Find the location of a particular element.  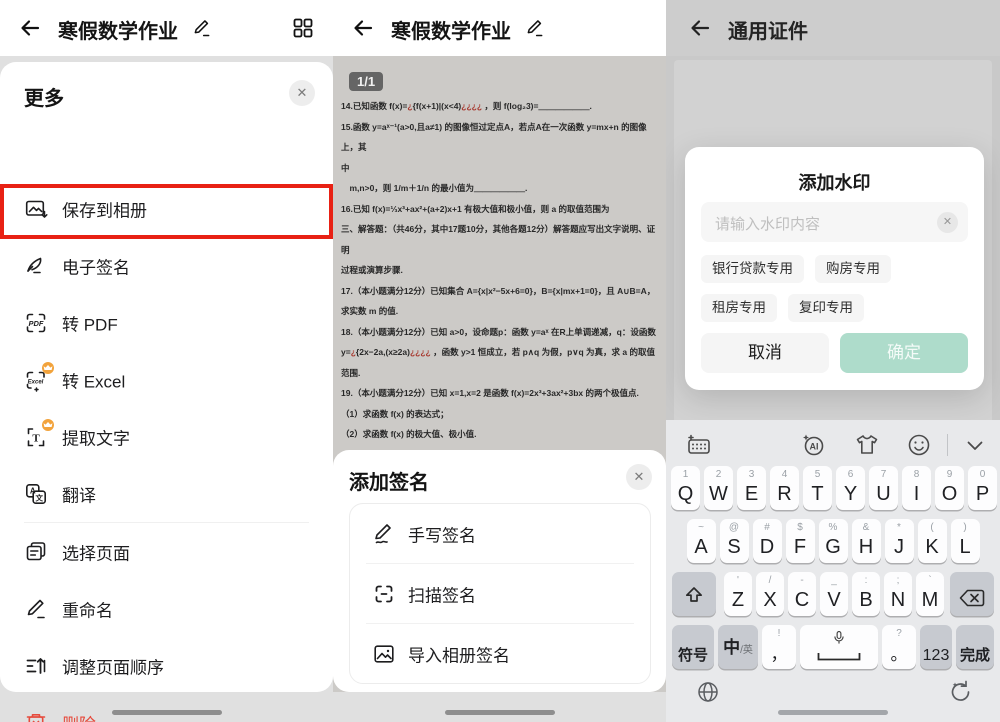

menu-item-label: 转 PDF is located at coordinates (90, 324).